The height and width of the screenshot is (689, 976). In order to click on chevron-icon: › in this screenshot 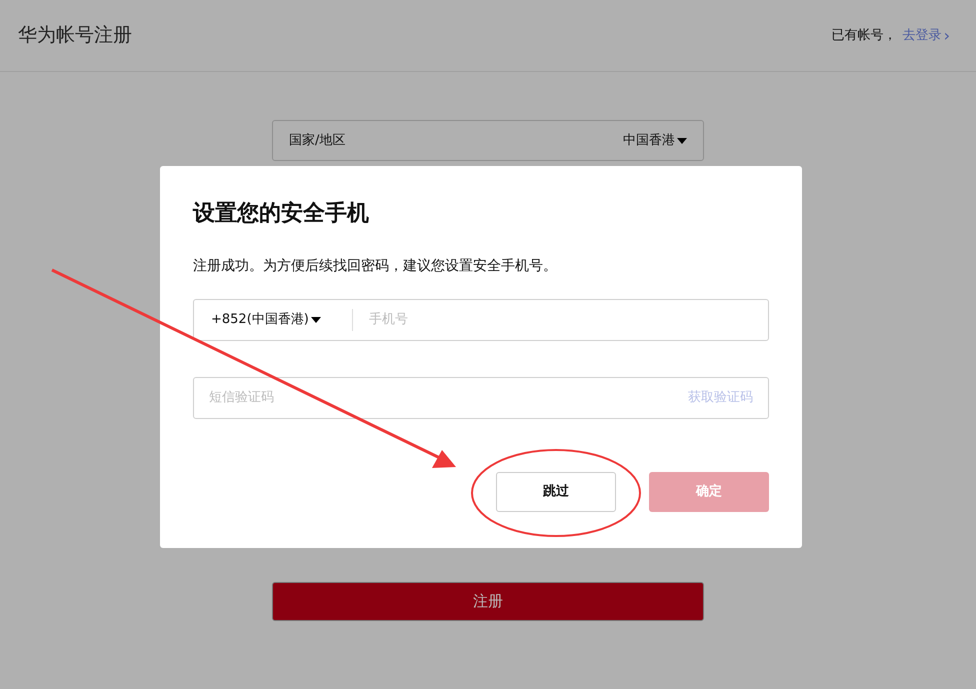, I will do `click(947, 36)`.